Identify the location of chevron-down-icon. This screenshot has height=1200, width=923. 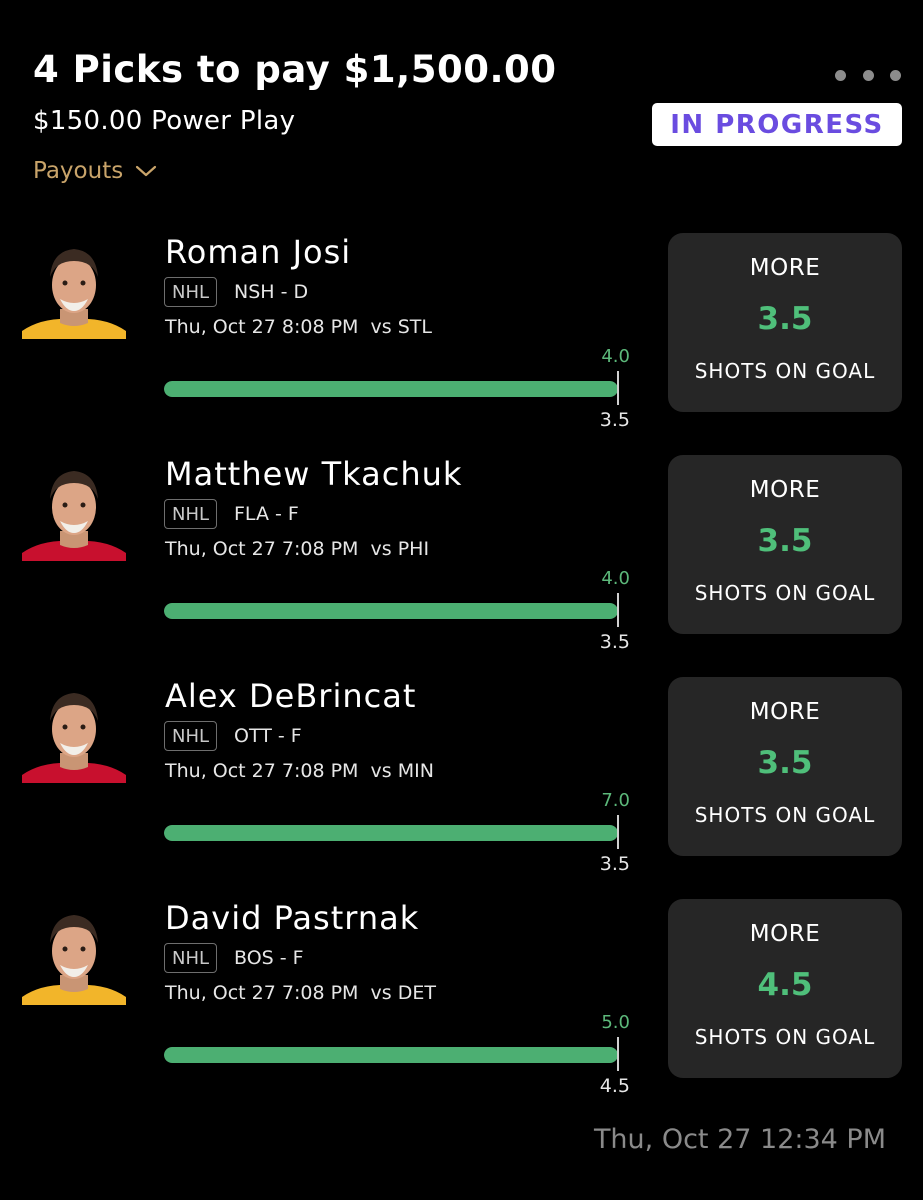
(146, 171).